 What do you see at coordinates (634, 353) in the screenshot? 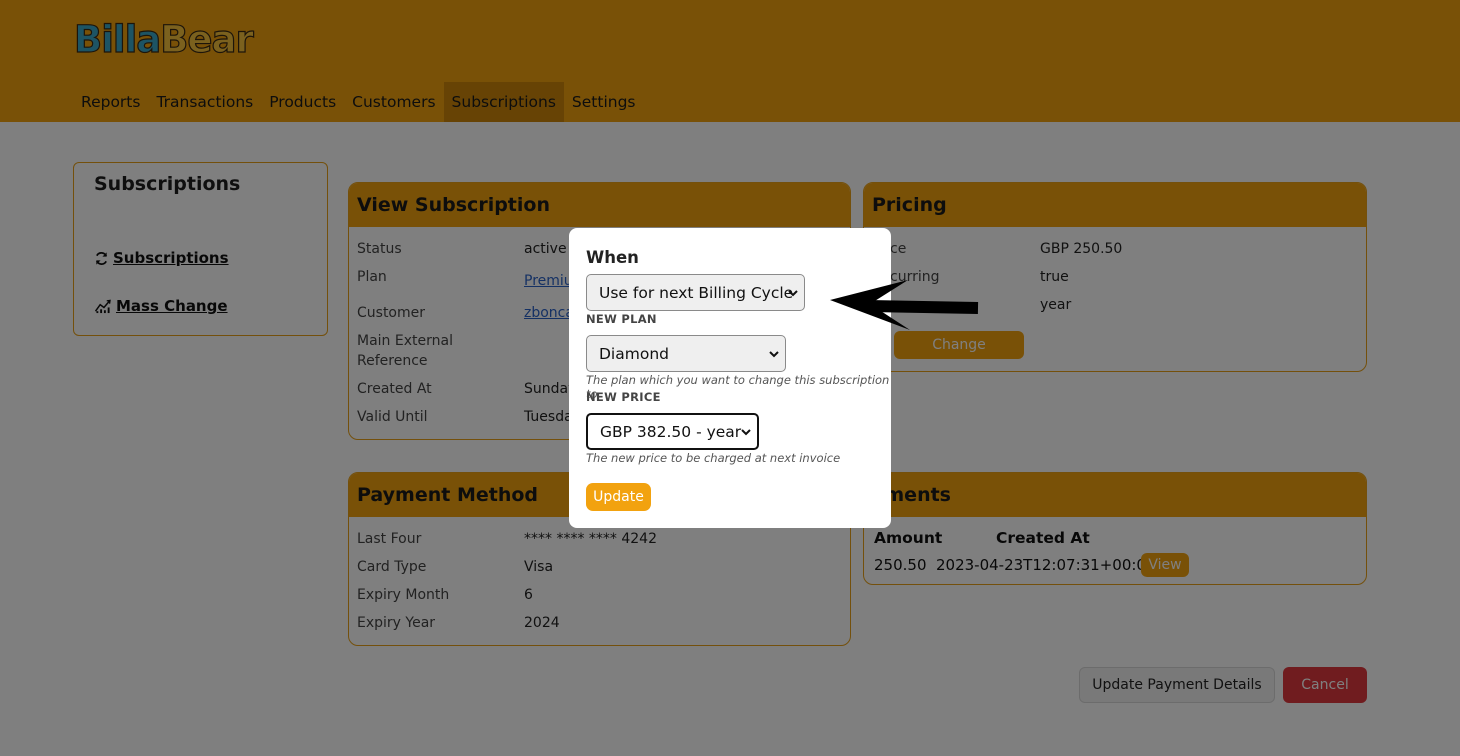
I see `new-plan-value: Diamond` at bounding box center [634, 353].